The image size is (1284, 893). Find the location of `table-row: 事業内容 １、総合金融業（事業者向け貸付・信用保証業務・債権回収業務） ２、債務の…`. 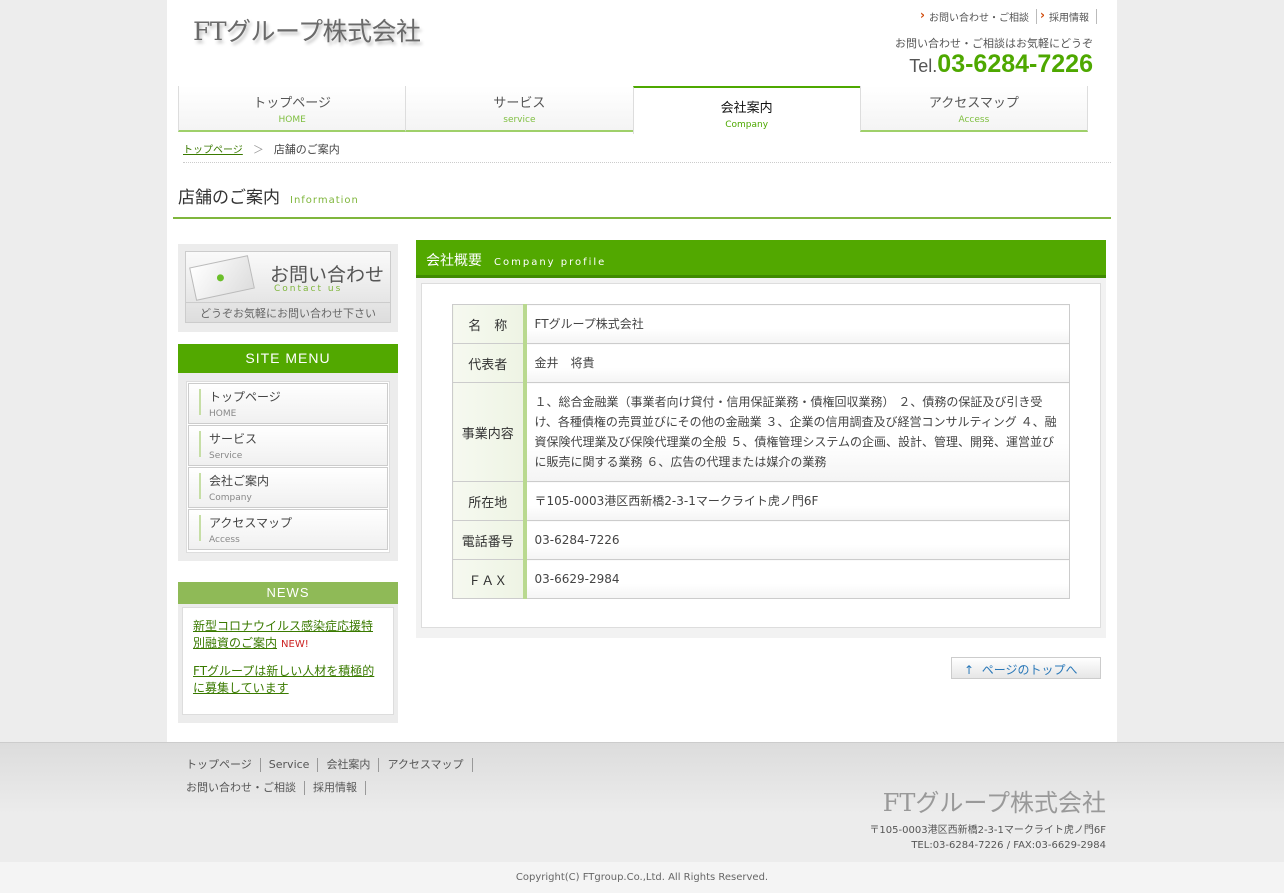

table-row: 事業内容 １、総合金融業（事業者向け貸付・信用保証業務・債権回収業務） ２、債務の… is located at coordinates (761, 432).